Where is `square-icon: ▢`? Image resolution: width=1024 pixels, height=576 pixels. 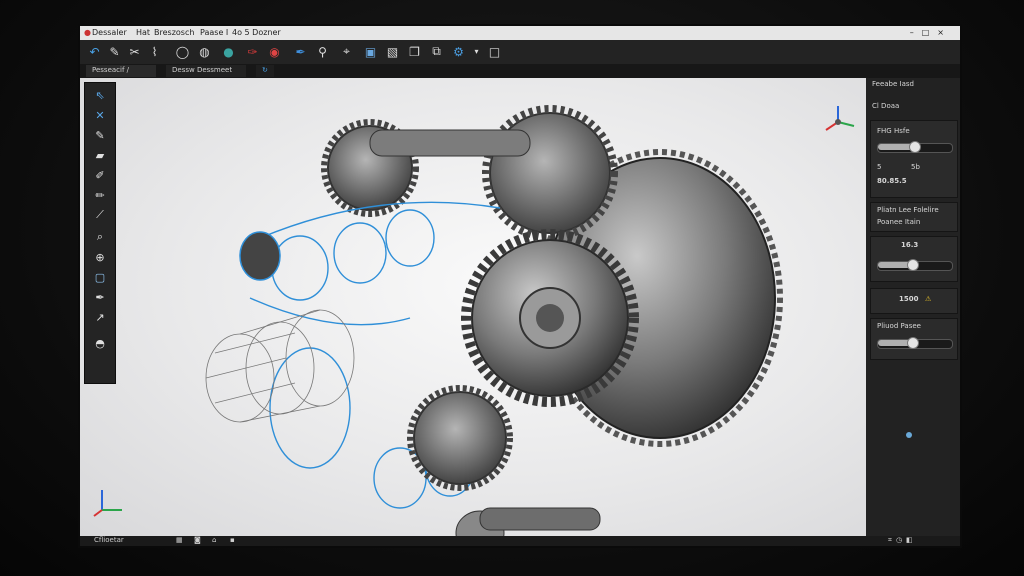 square-icon: ▢ is located at coordinates (100, 277).